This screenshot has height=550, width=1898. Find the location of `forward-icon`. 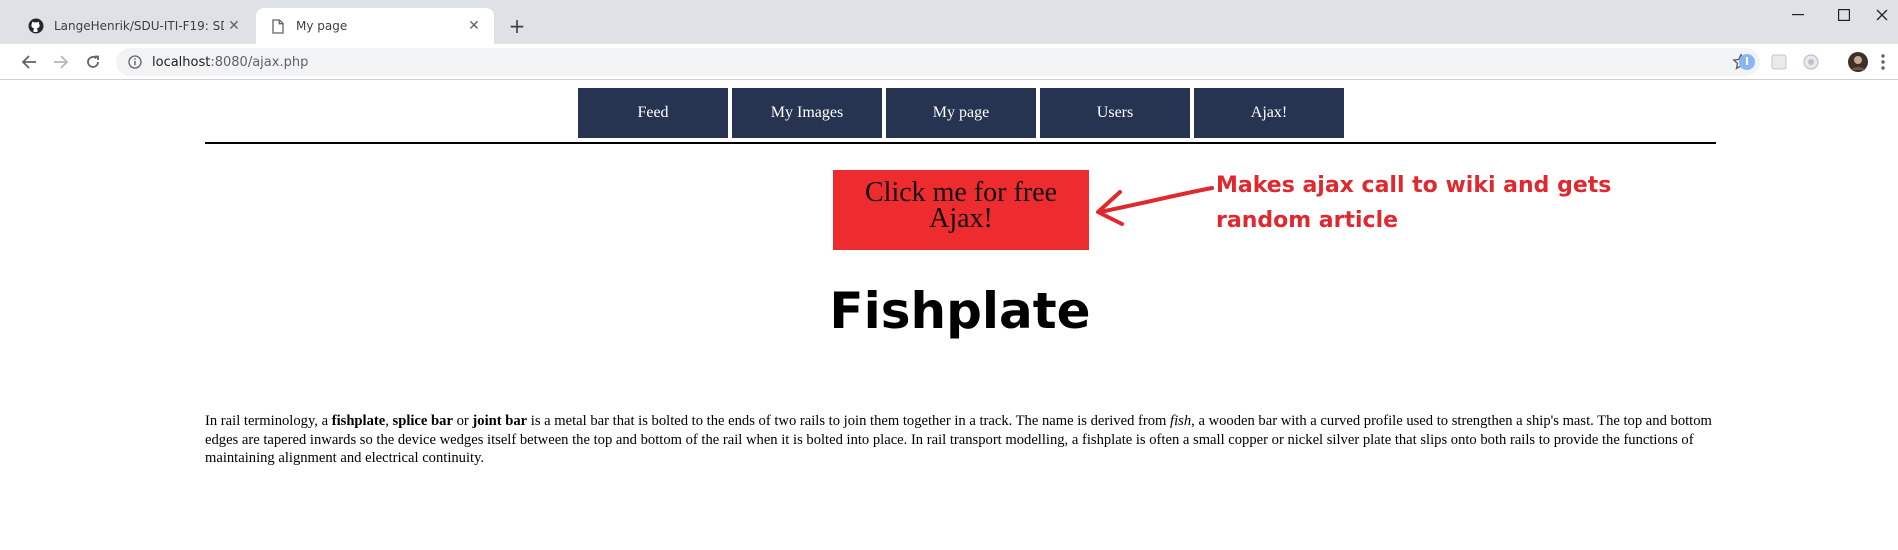

forward-icon is located at coordinates (61, 62).